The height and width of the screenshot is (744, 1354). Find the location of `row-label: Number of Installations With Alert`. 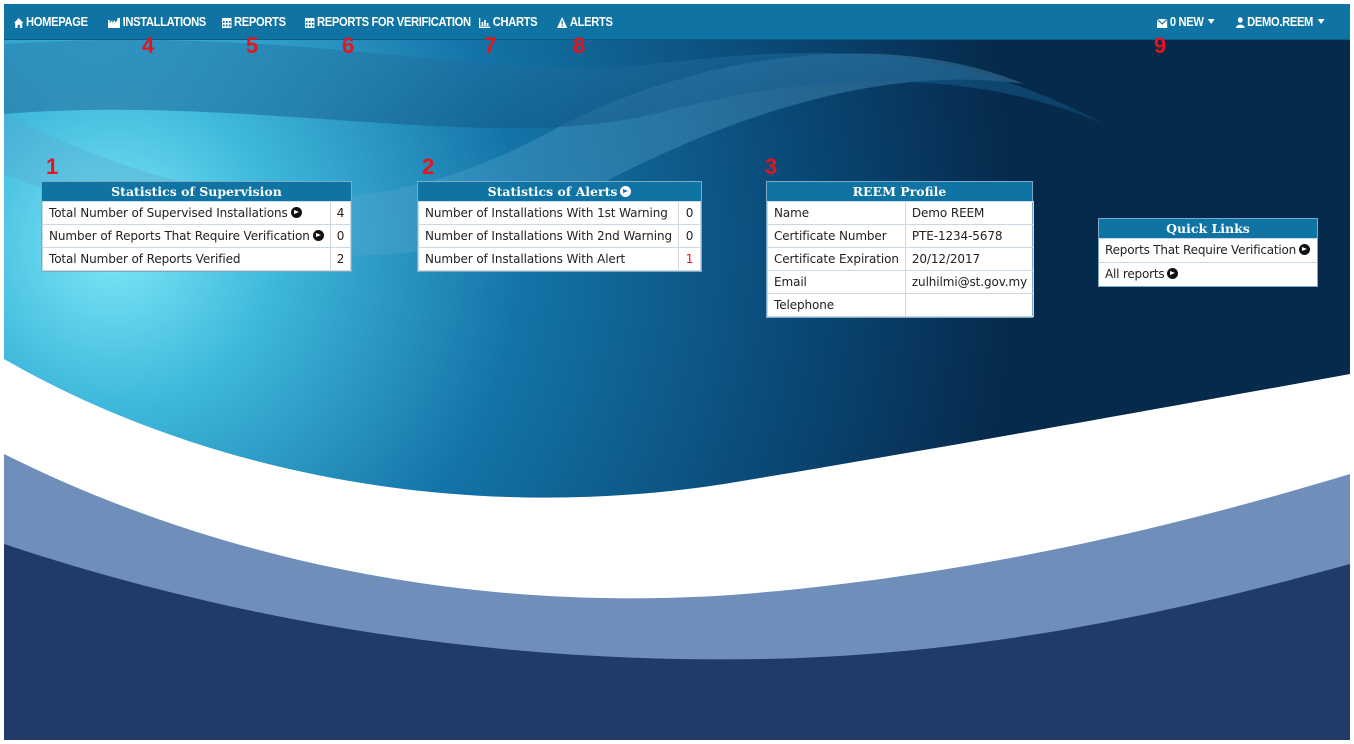

row-label: Number of Installations With Alert is located at coordinates (548, 259).